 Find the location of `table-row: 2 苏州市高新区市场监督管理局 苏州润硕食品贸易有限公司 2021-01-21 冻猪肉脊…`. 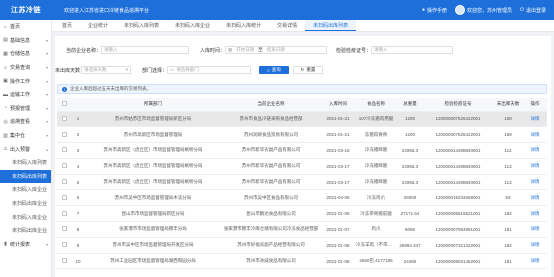

table-row: 2 苏州市高新区市场监督管理局 苏州润硕食品贸易有限公司 2021-01-21 冻猪肉脊… is located at coordinates (302, 135).